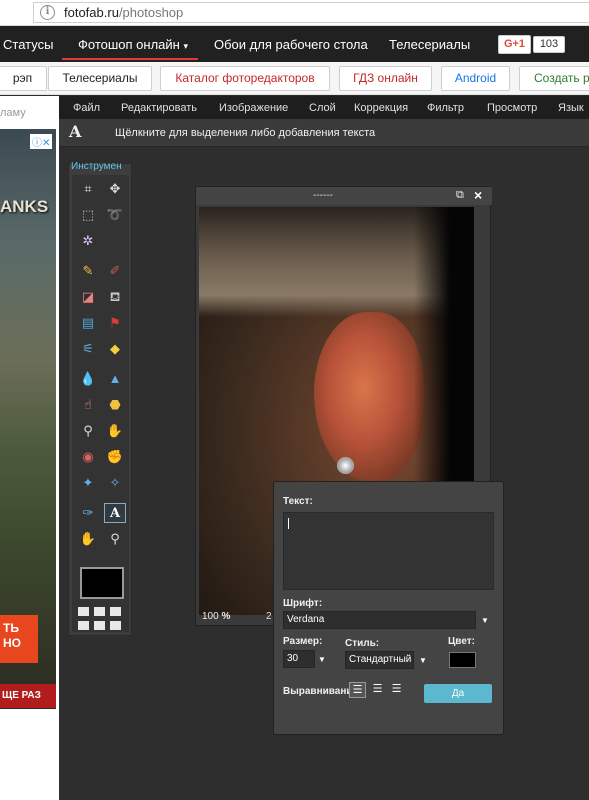  What do you see at coordinates (478, 195) in the screenshot?
I see `close-icon: ×` at bounding box center [478, 195].